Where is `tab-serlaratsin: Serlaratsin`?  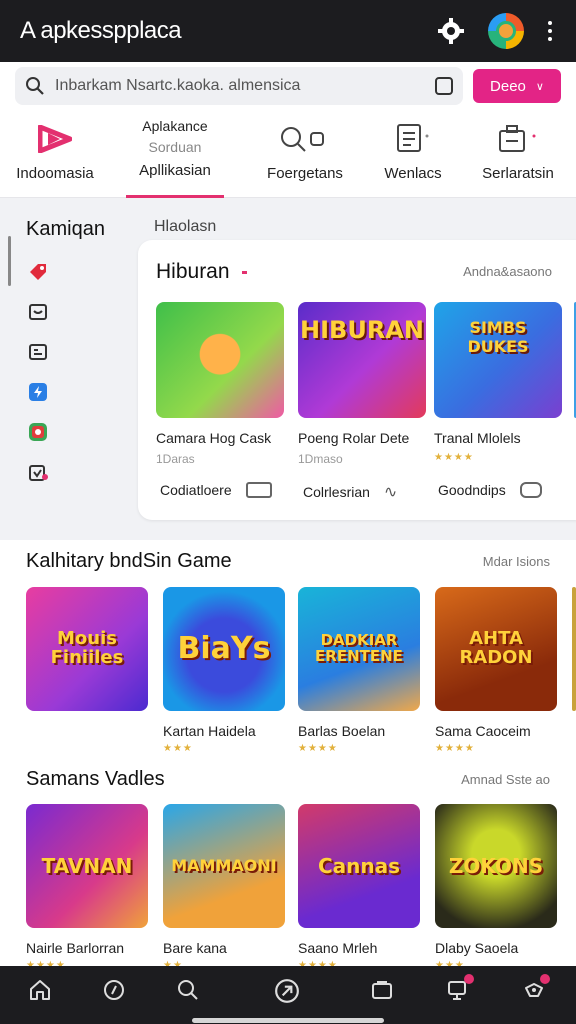 tab-serlaratsin: Serlaratsin is located at coordinates (518, 154).